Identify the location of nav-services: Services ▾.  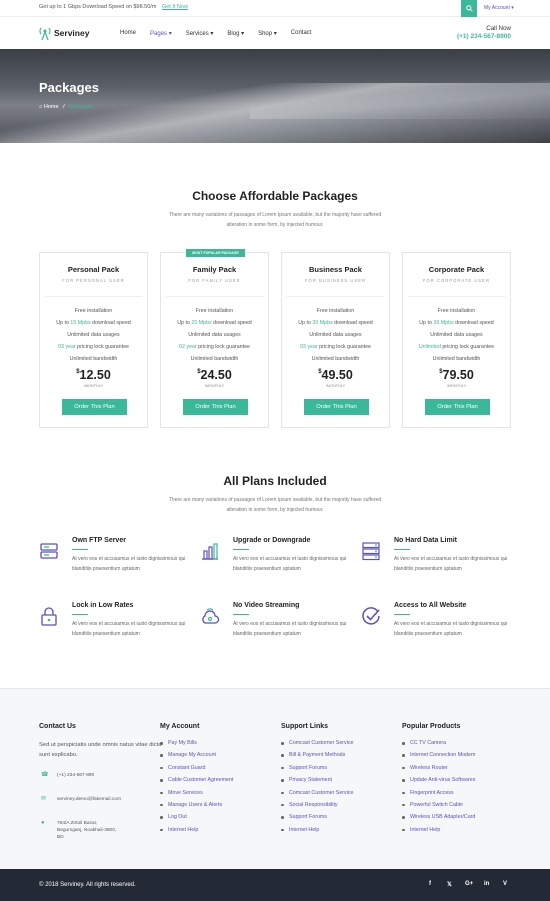
(200, 33).